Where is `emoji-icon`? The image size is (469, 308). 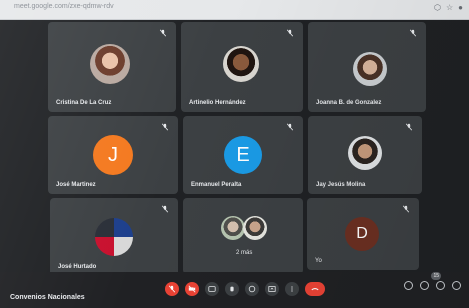 emoji-icon is located at coordinates (252, 289).